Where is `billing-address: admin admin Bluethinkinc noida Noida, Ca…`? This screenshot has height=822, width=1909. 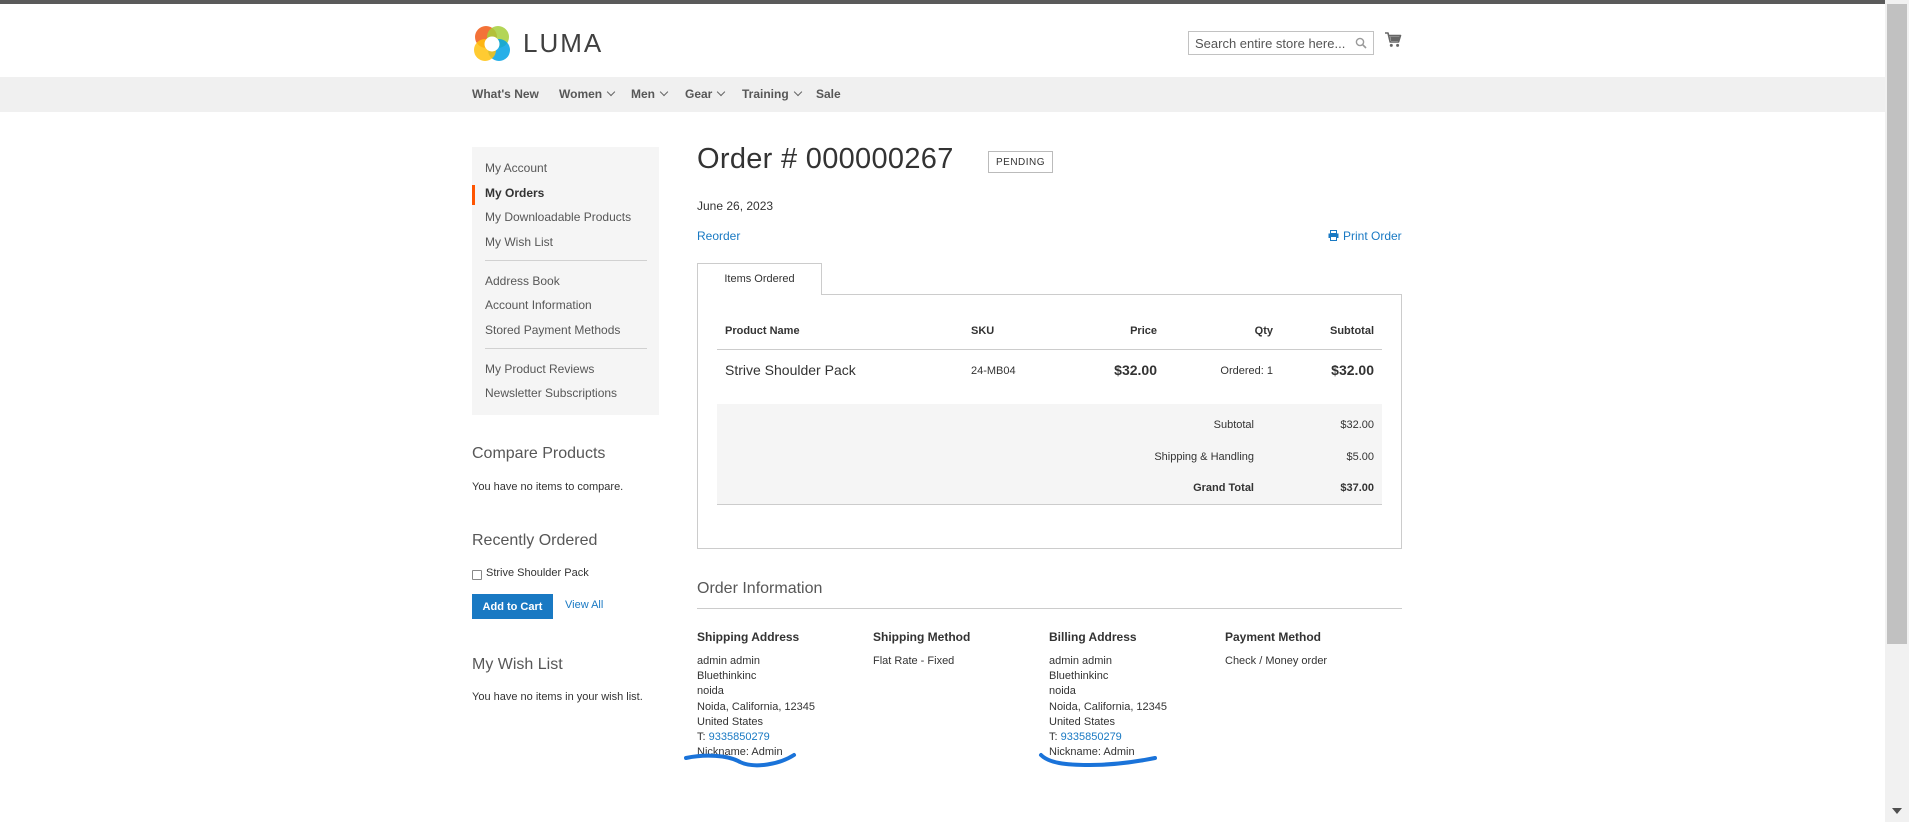 billing-address: admin admin Bluethinkinc noida Noida, Ca… is located at coordinates (1108, 707).